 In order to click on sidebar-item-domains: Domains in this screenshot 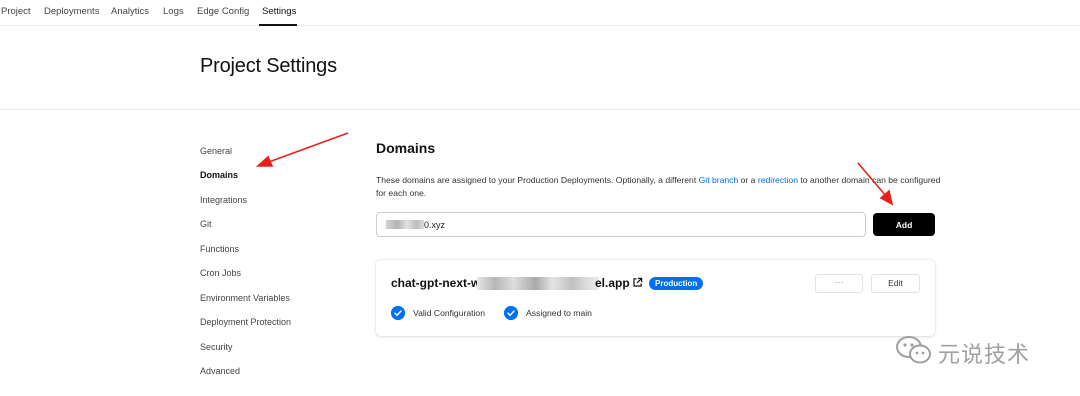, I will do `click(219, 175)`.